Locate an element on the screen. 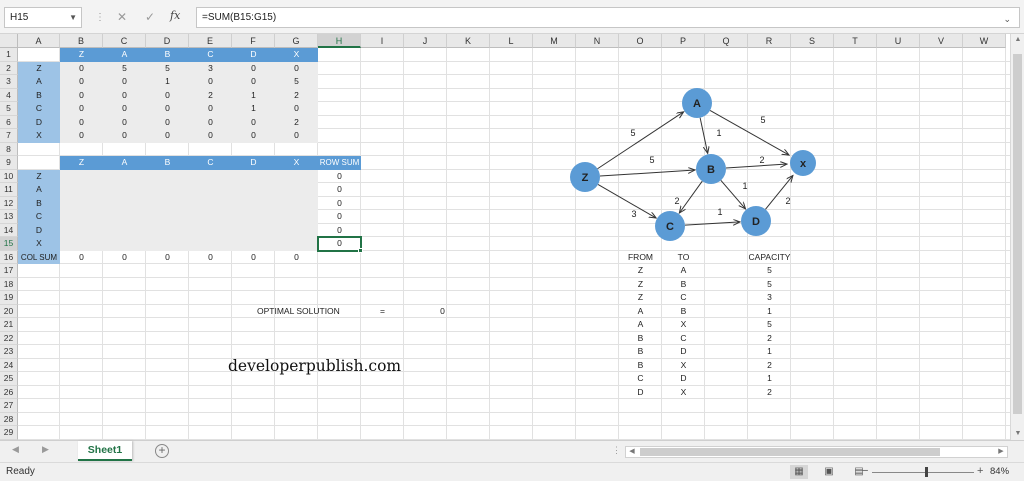  scroll-down-icon: ▼ is located at coordinates (1017, 434).